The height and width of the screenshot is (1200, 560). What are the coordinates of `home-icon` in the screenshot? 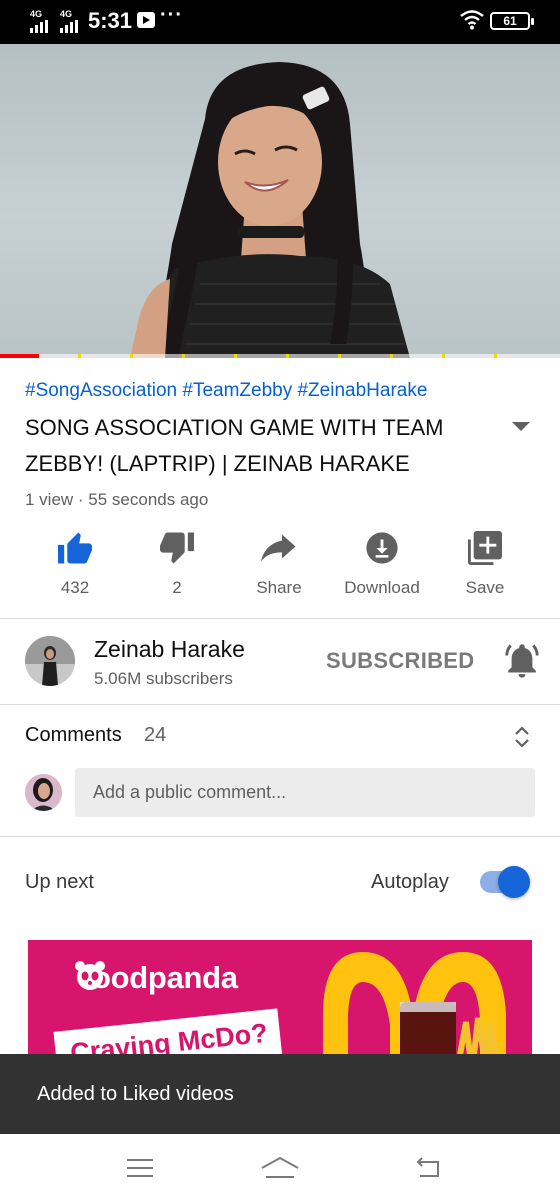 It's located at (280, 1168).